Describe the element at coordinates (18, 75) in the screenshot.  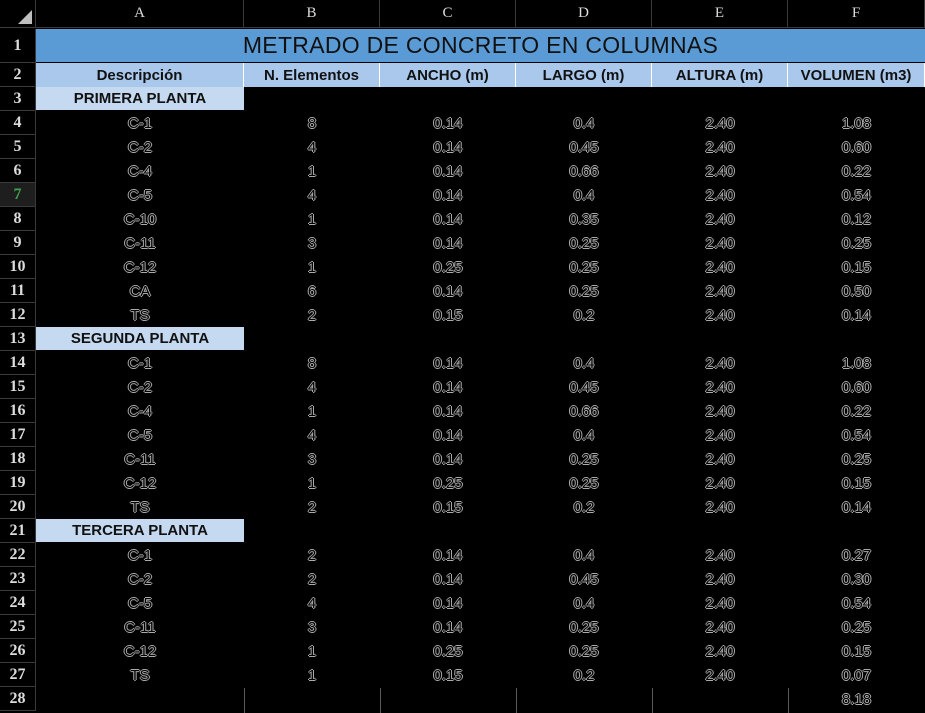
I see `row-header-2: 2` at that location.